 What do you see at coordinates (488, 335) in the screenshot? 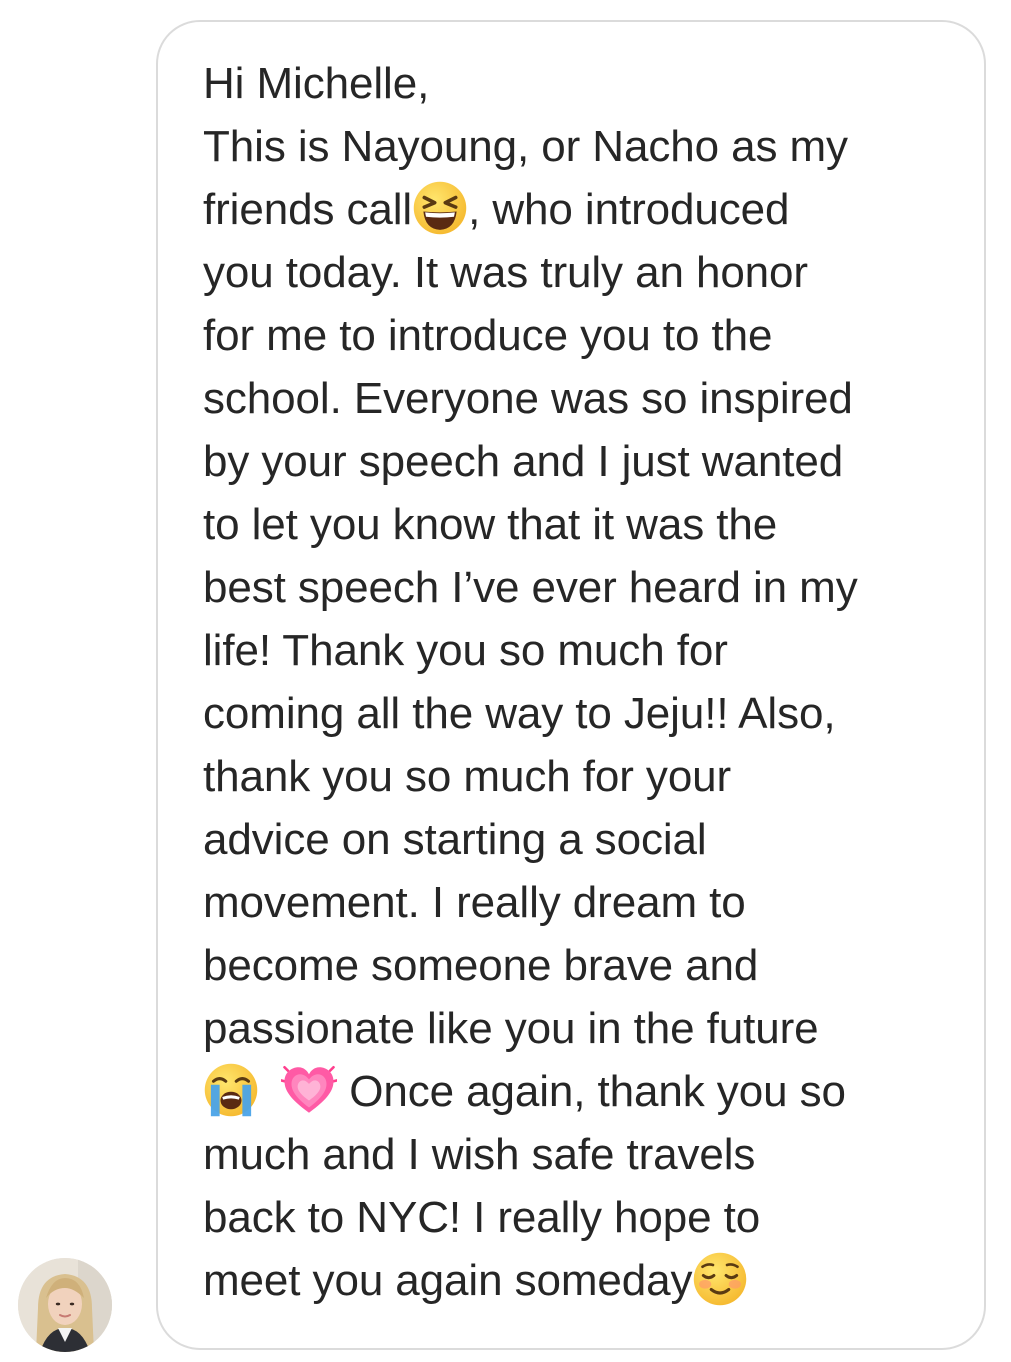
I see `message-line: for me to introduce you to the` at bounding box center [488, 335].